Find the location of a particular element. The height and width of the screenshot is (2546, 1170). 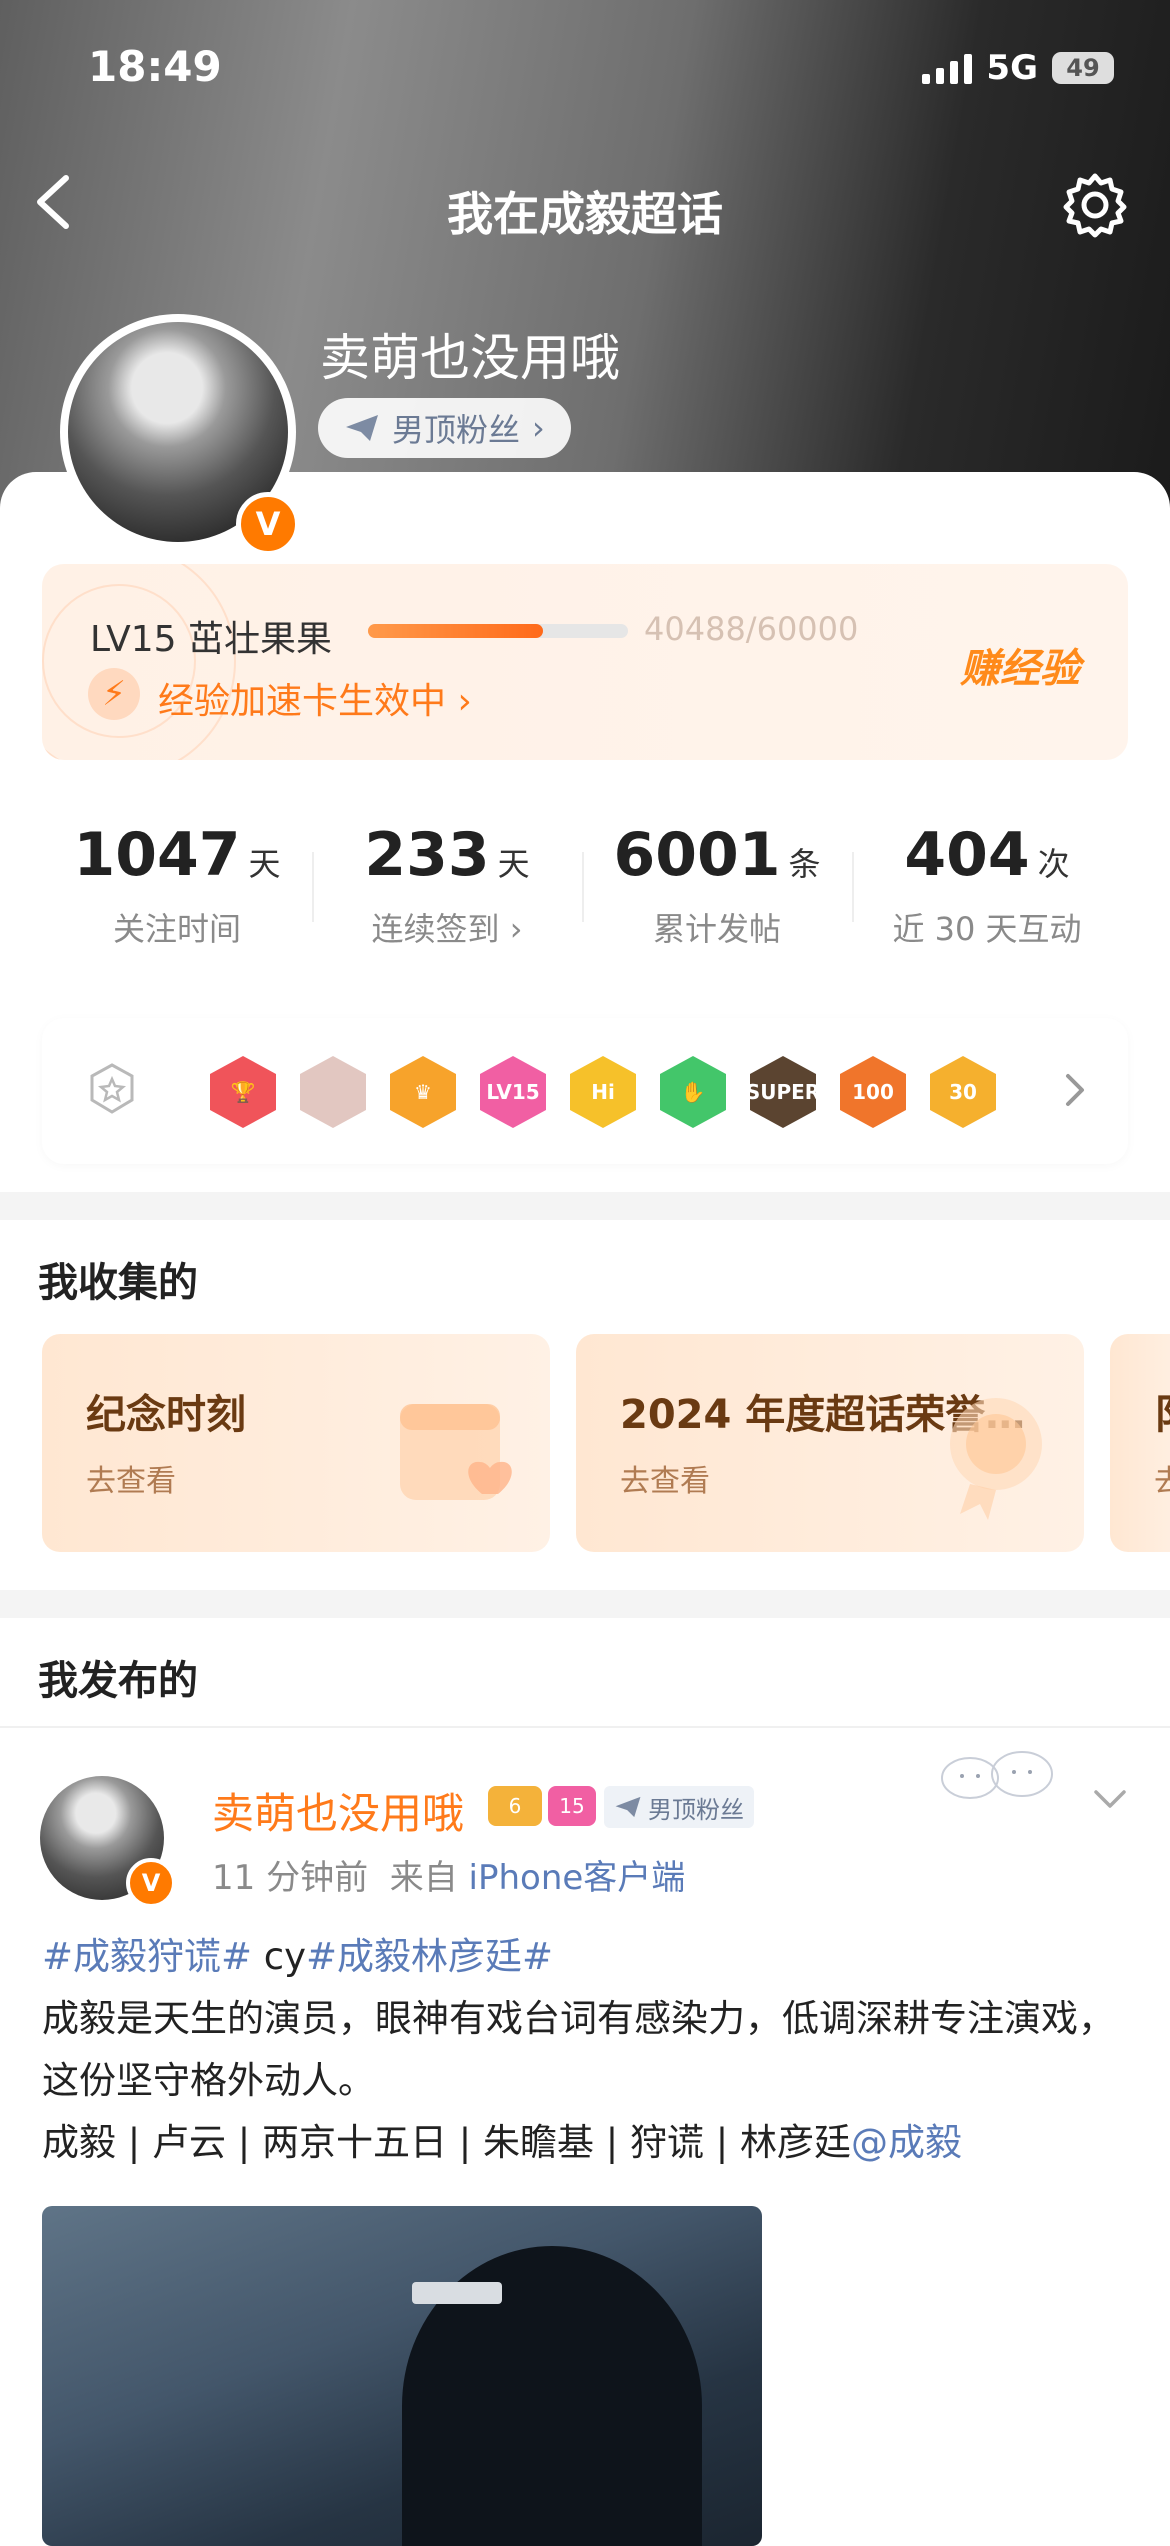

post-fan-tag: 男顶粉丝 is located at coordinates (679, 1807).